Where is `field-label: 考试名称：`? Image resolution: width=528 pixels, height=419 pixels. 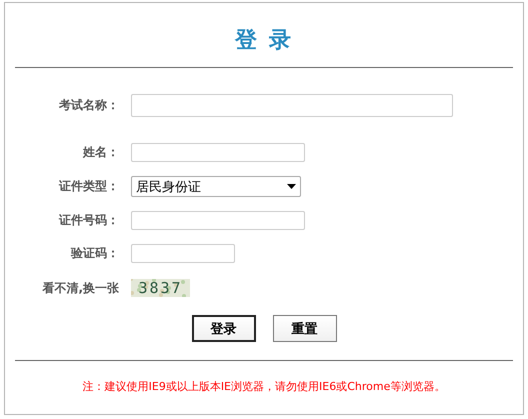
field-label: 考试名称： is located at coordinates (88, 105).